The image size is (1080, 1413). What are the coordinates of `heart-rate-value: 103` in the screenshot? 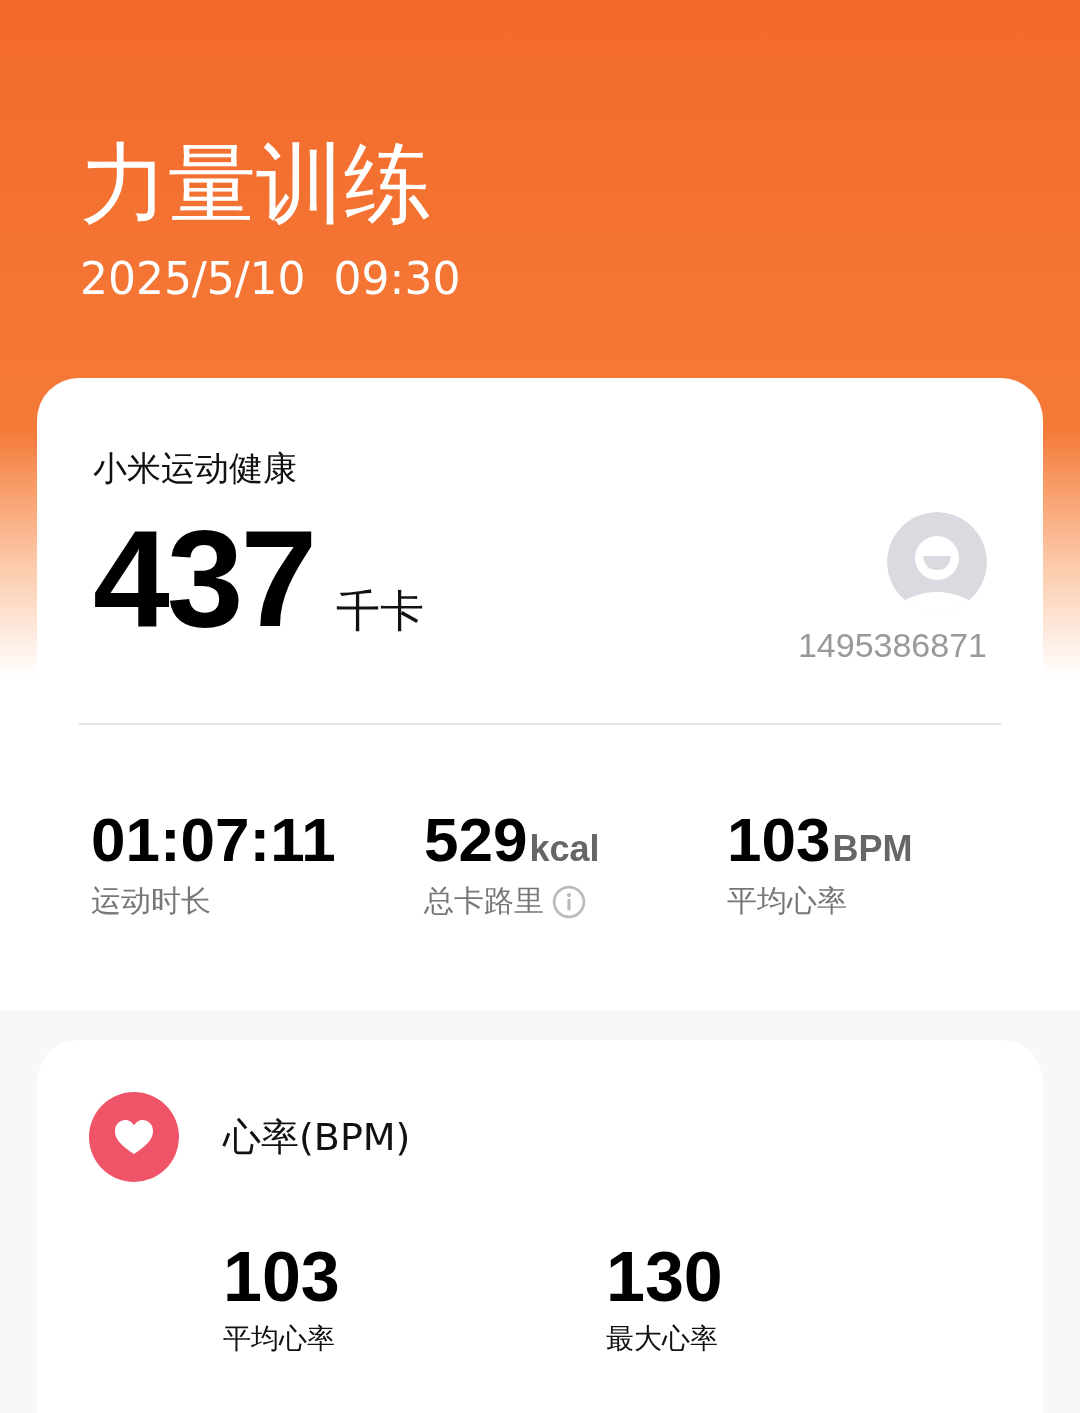 It's located at (281, 1277).